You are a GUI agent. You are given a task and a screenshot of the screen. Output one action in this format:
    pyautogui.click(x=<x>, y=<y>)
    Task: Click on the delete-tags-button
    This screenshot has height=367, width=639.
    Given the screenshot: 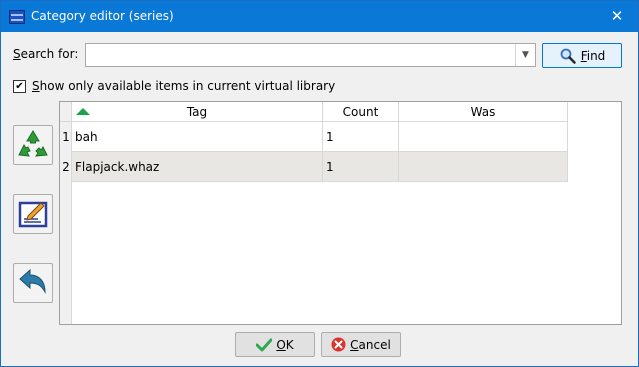 What is the action you would take?
    pyautogui.click(x=33, y=145)
    